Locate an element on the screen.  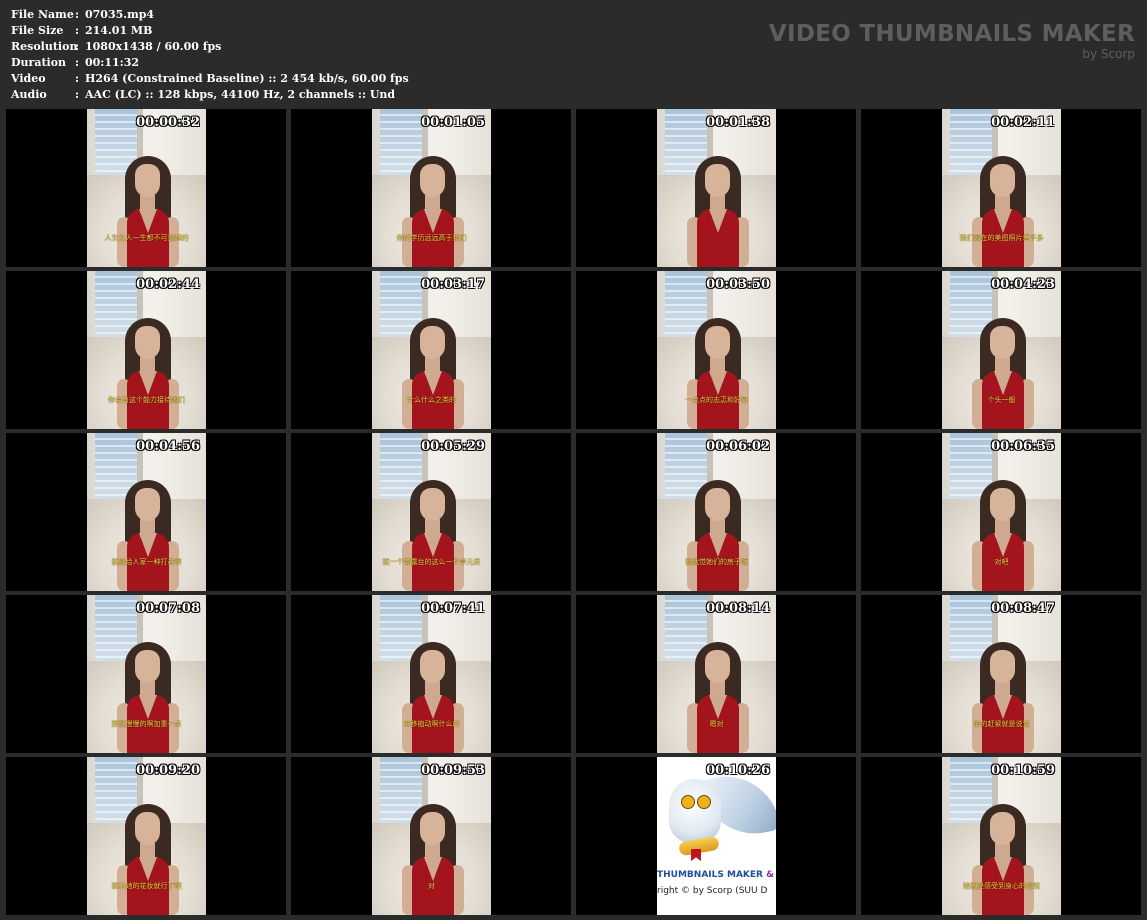
thumbnail-cell: 就让她的花妆就行了啊 00:09:20 is located at coordinates (146, 836).